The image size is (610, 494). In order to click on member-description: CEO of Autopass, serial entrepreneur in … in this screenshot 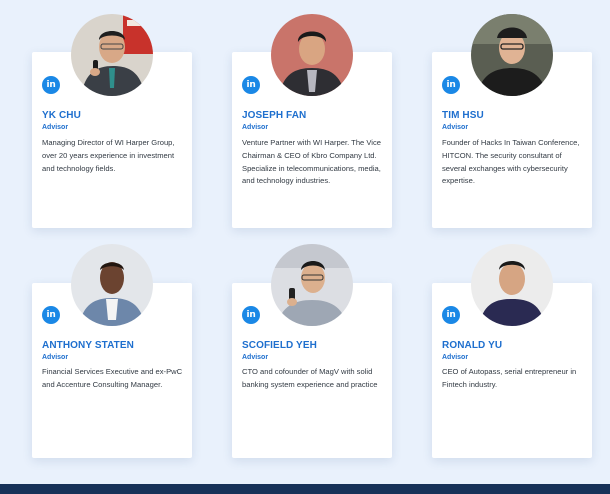, I will do `click(509, 378)`.